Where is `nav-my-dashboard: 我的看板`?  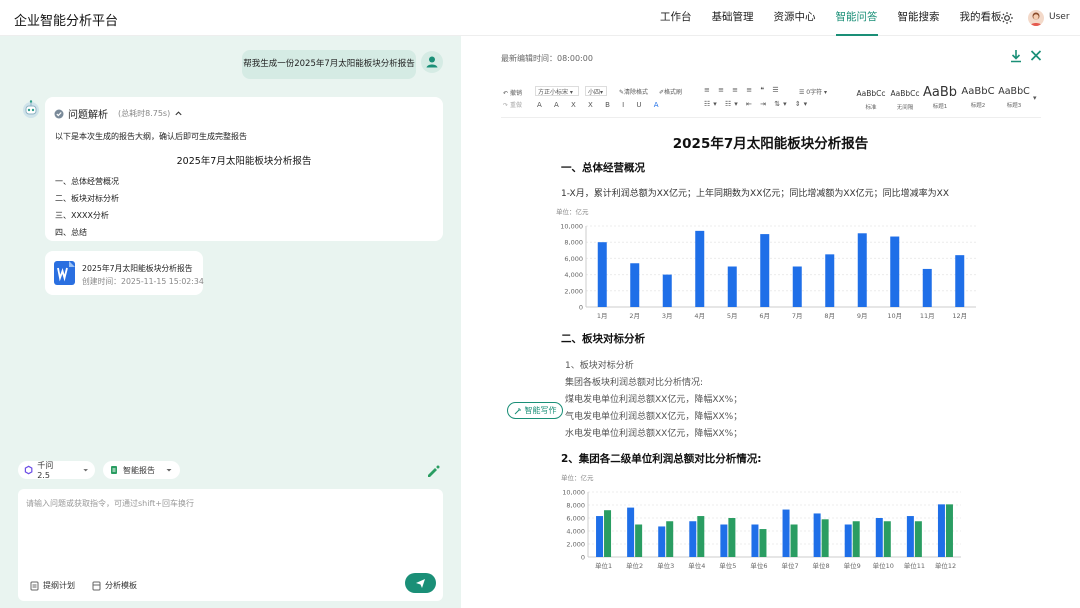
nav-my-dashboard: 我的看板 is located at coordinates (981, 18).